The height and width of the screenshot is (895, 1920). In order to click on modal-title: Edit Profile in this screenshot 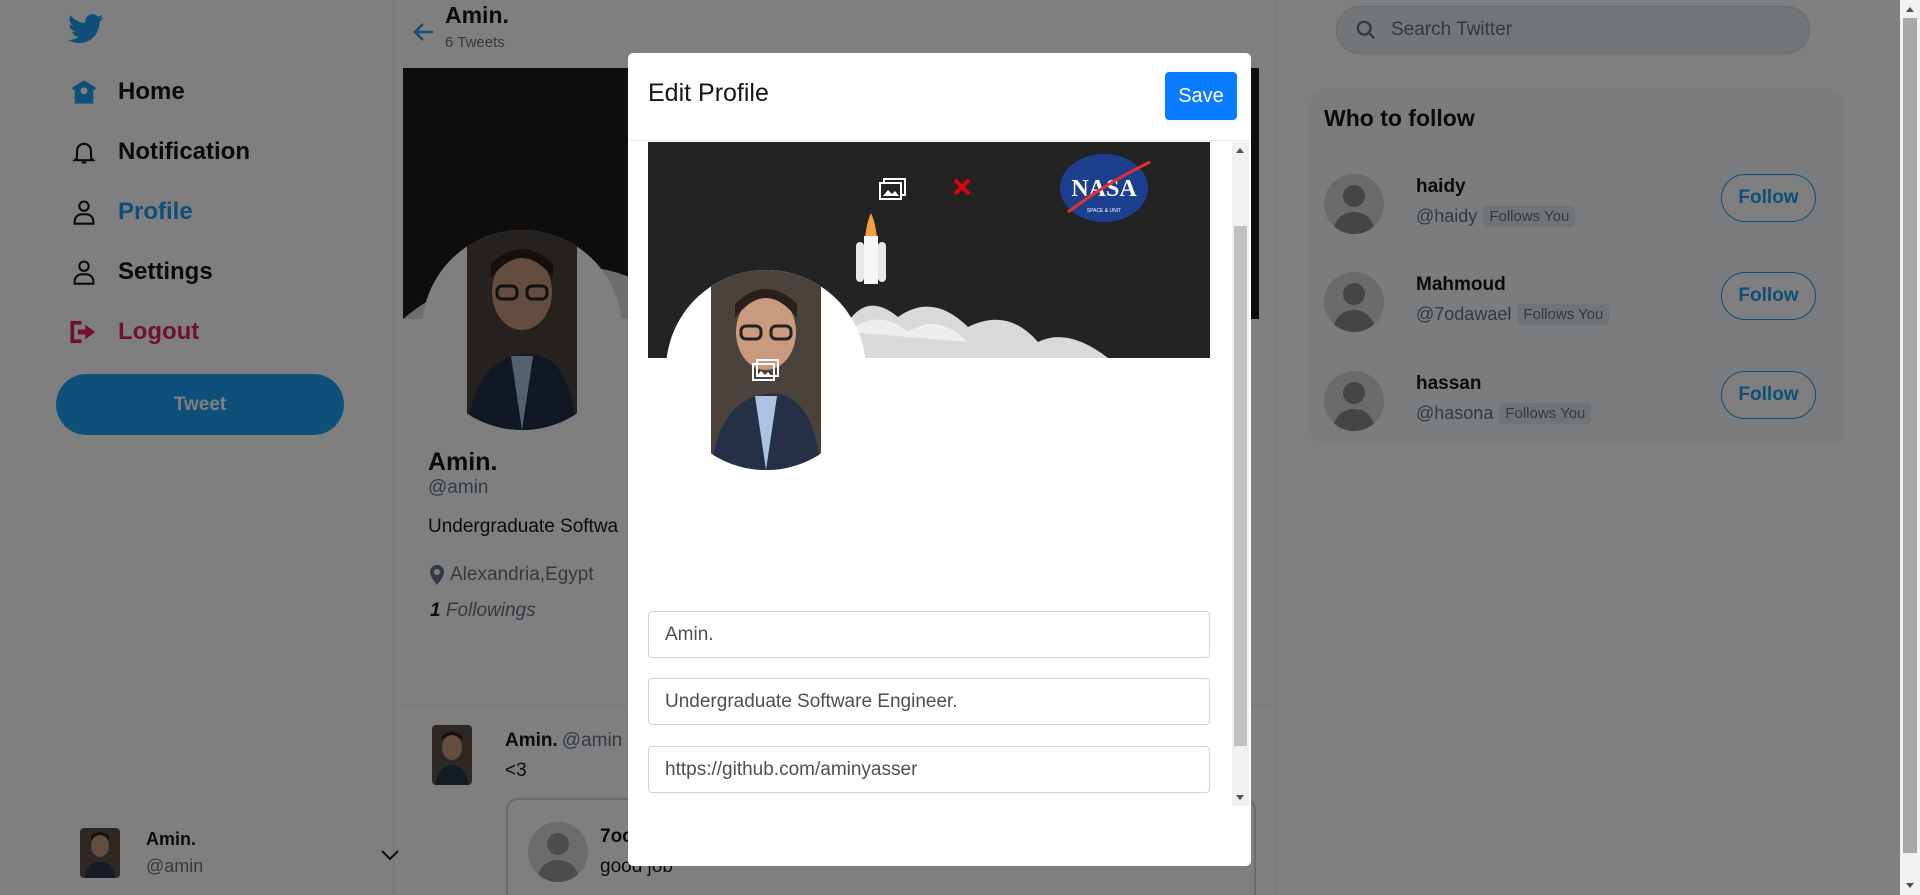, I will do `click(708, 93)`.